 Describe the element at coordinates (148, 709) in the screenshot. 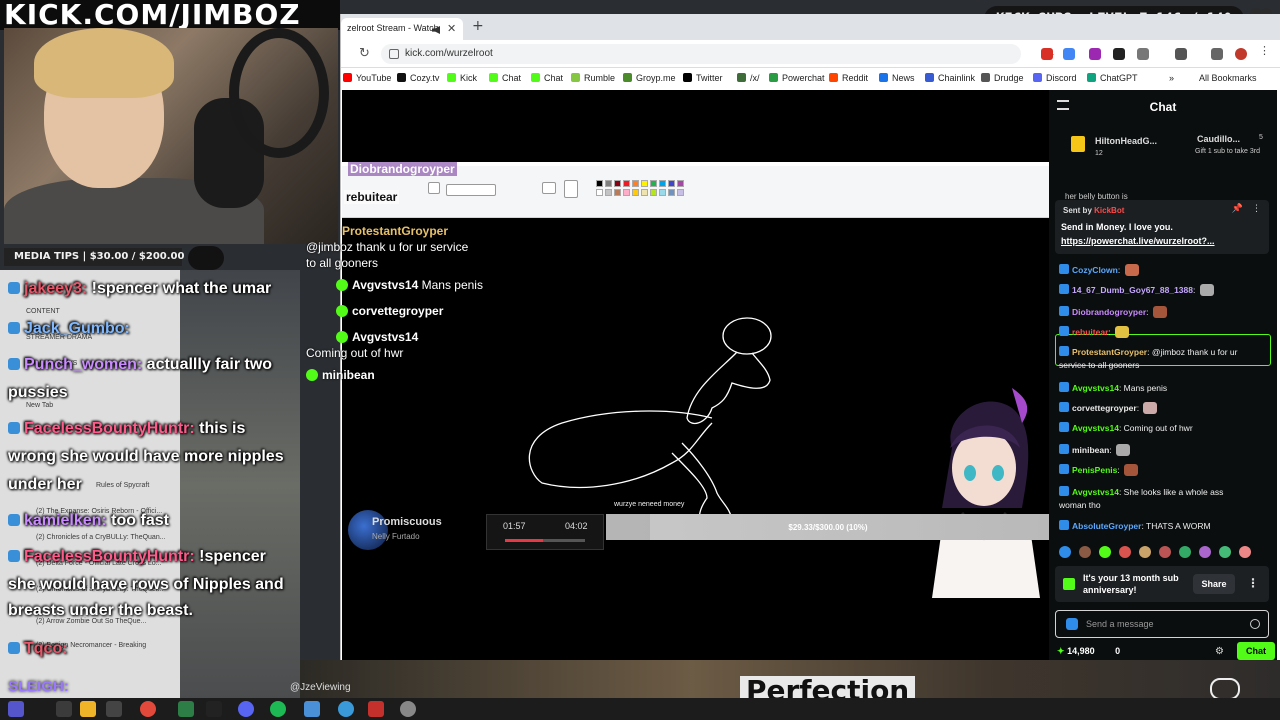

I see `chrome-icon` at that location.